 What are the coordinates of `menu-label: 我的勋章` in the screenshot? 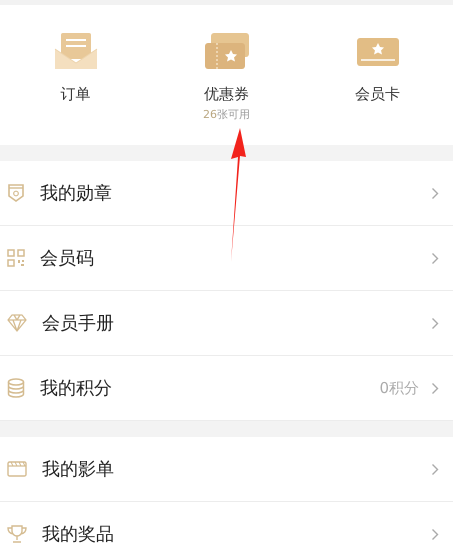 It's located at (76, 193).